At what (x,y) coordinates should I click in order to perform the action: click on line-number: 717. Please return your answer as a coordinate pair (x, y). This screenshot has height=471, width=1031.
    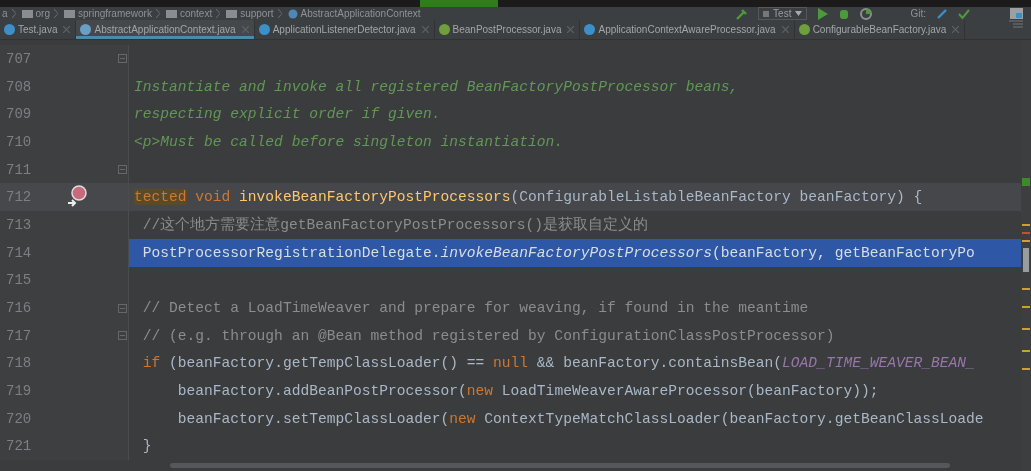
    Looking at the image, I should click on (19, 335).